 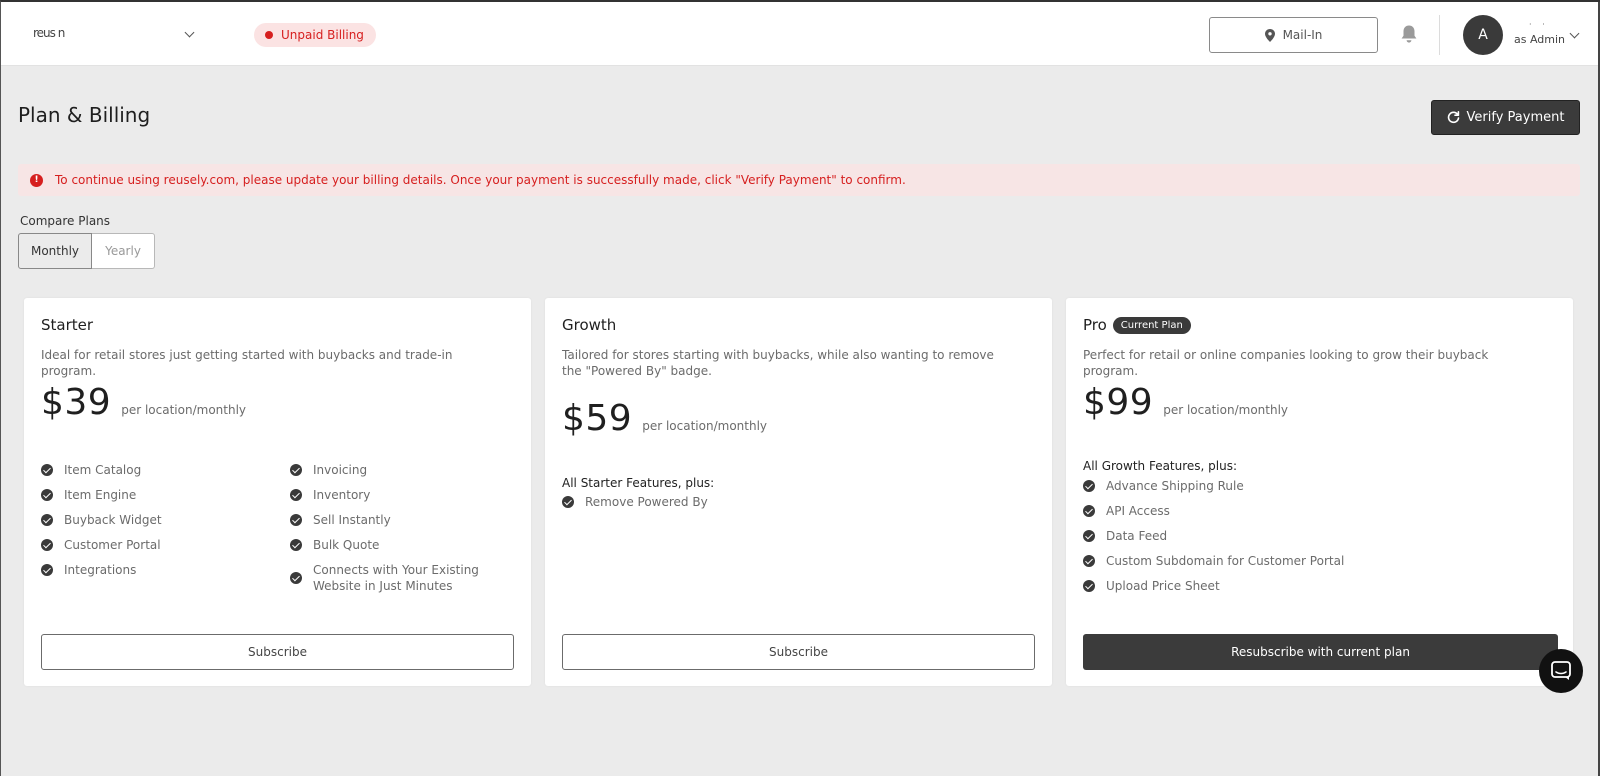 What do you see at coordinates (1095, 325) in the screenshot?
I see `plan-title: Pro` at bounding box center [1095, 325].